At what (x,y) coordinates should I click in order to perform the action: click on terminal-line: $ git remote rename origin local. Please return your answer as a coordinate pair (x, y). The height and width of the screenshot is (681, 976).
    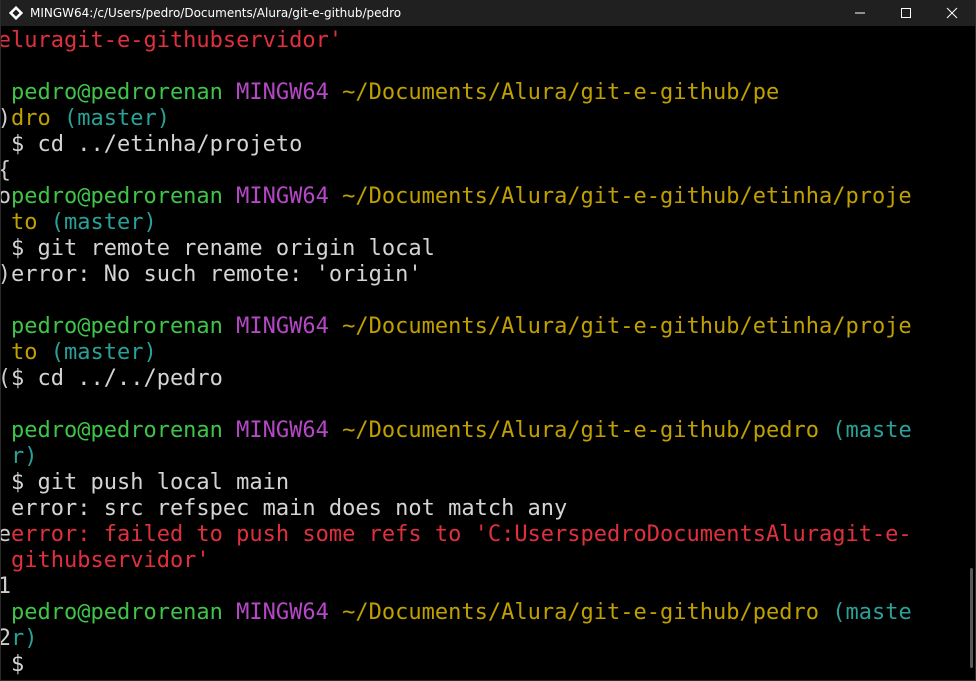
    Looking at the image, I should click on (487, 249).